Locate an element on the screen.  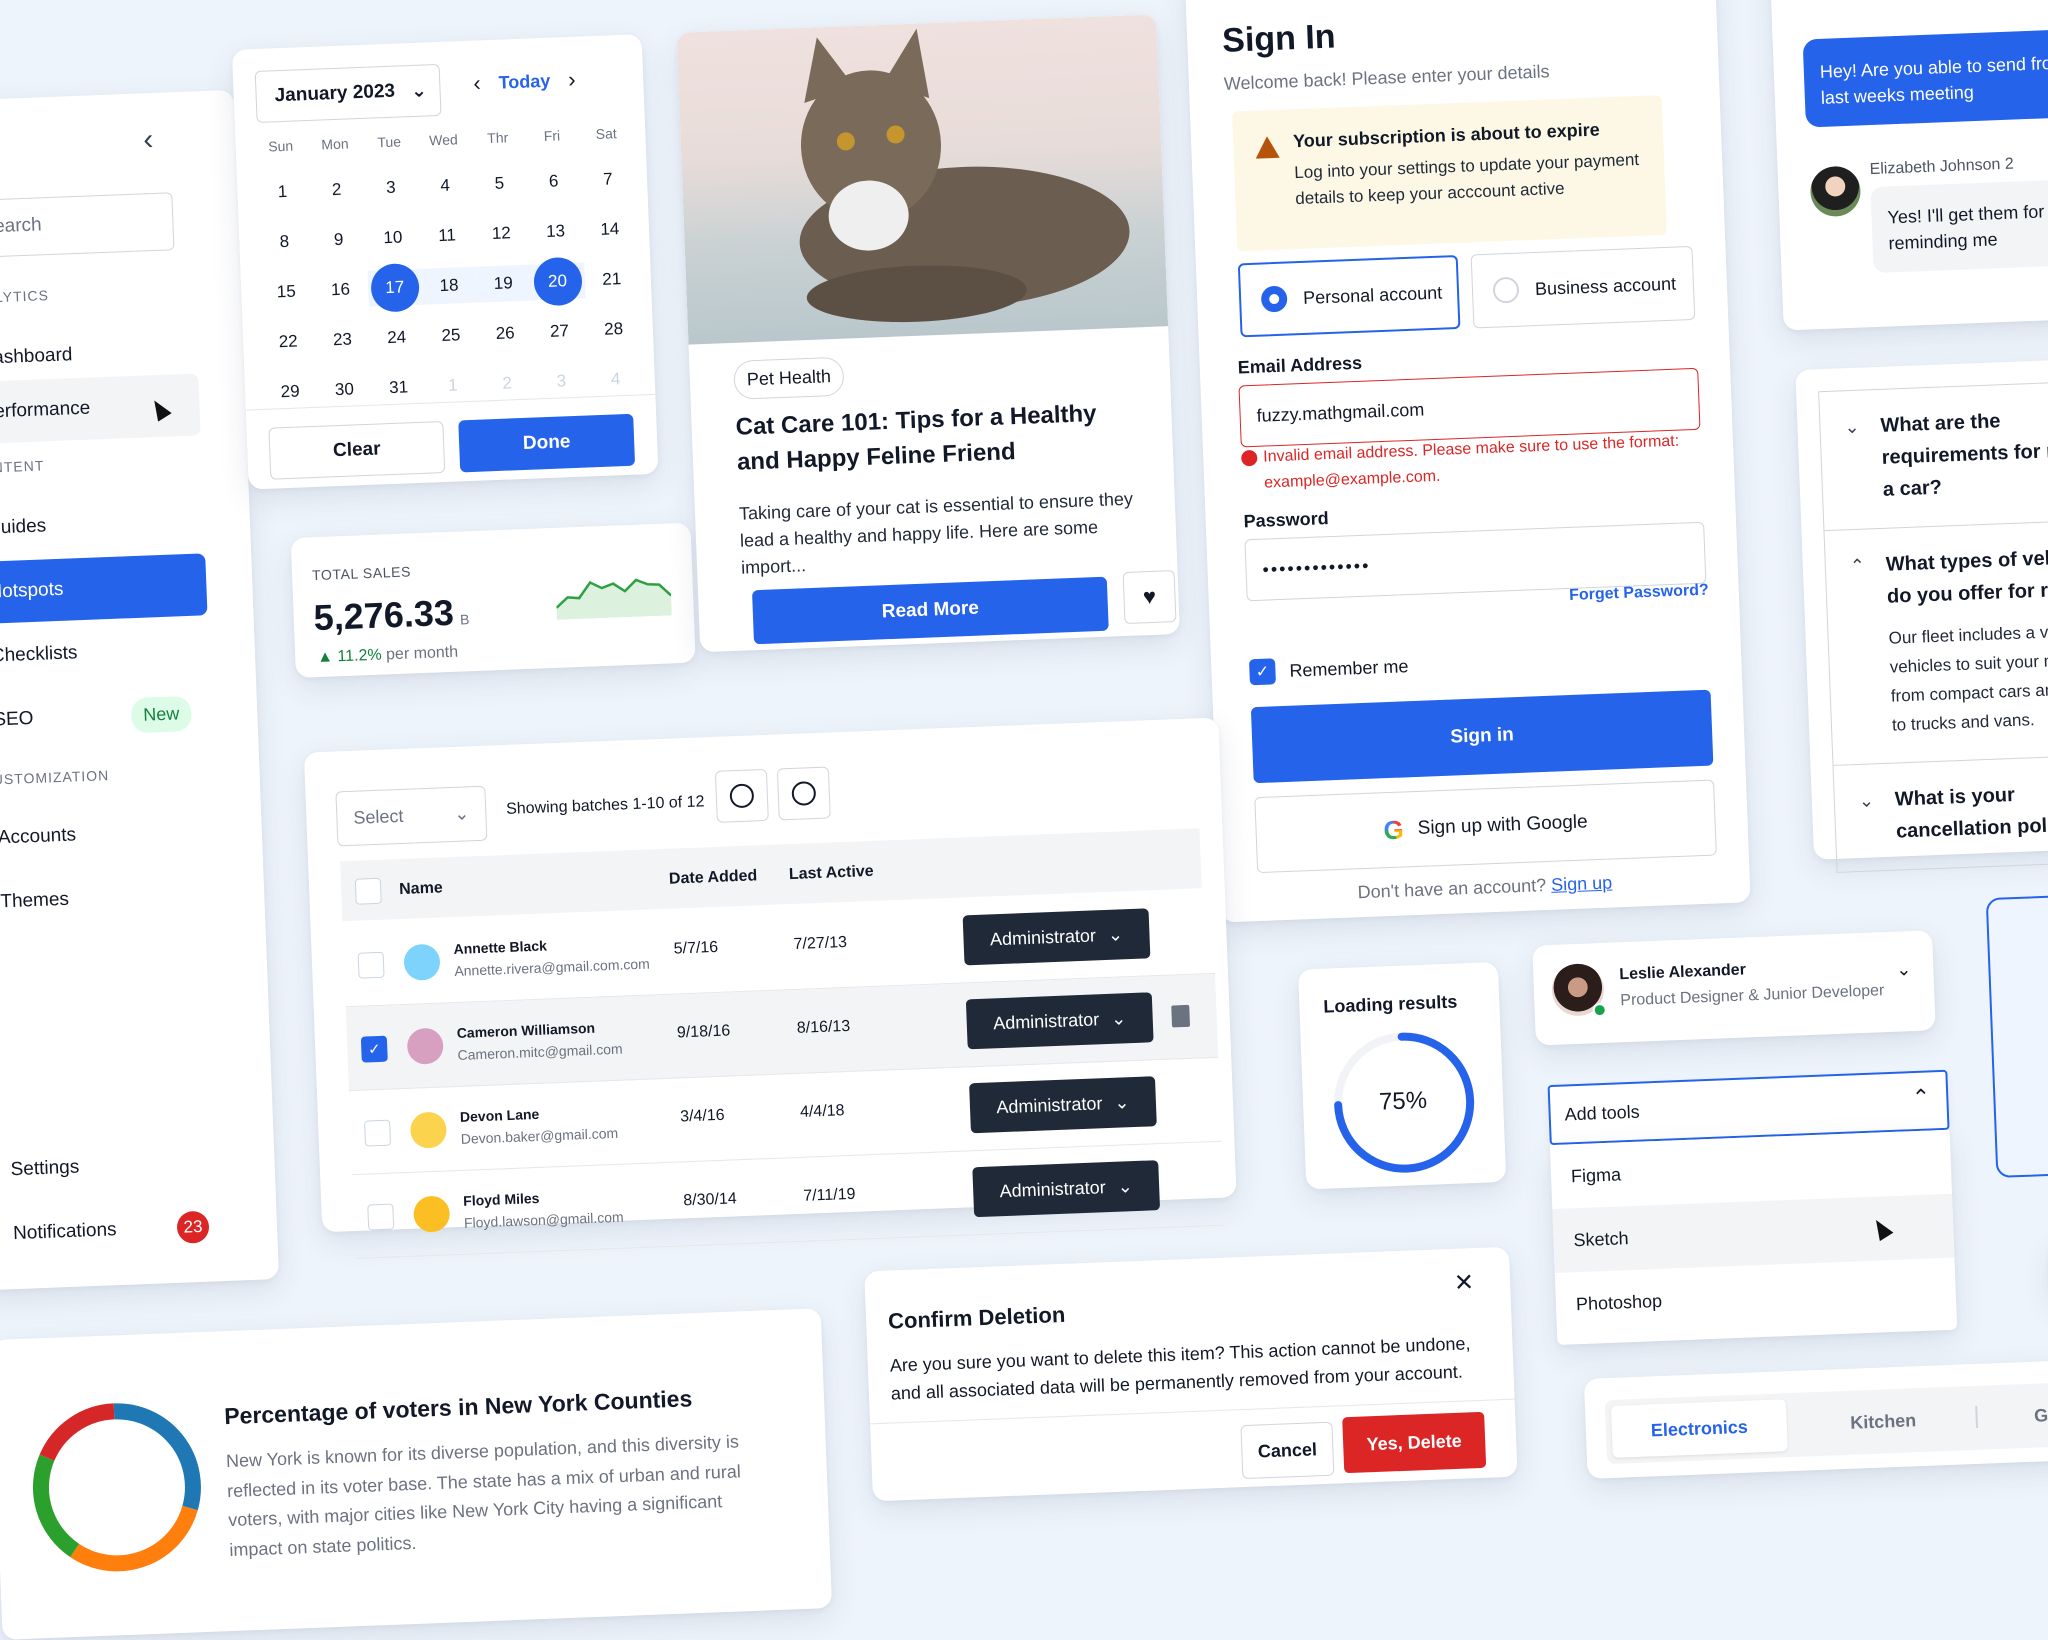
calendar-day: 26 is located at coordinates (505, 334).